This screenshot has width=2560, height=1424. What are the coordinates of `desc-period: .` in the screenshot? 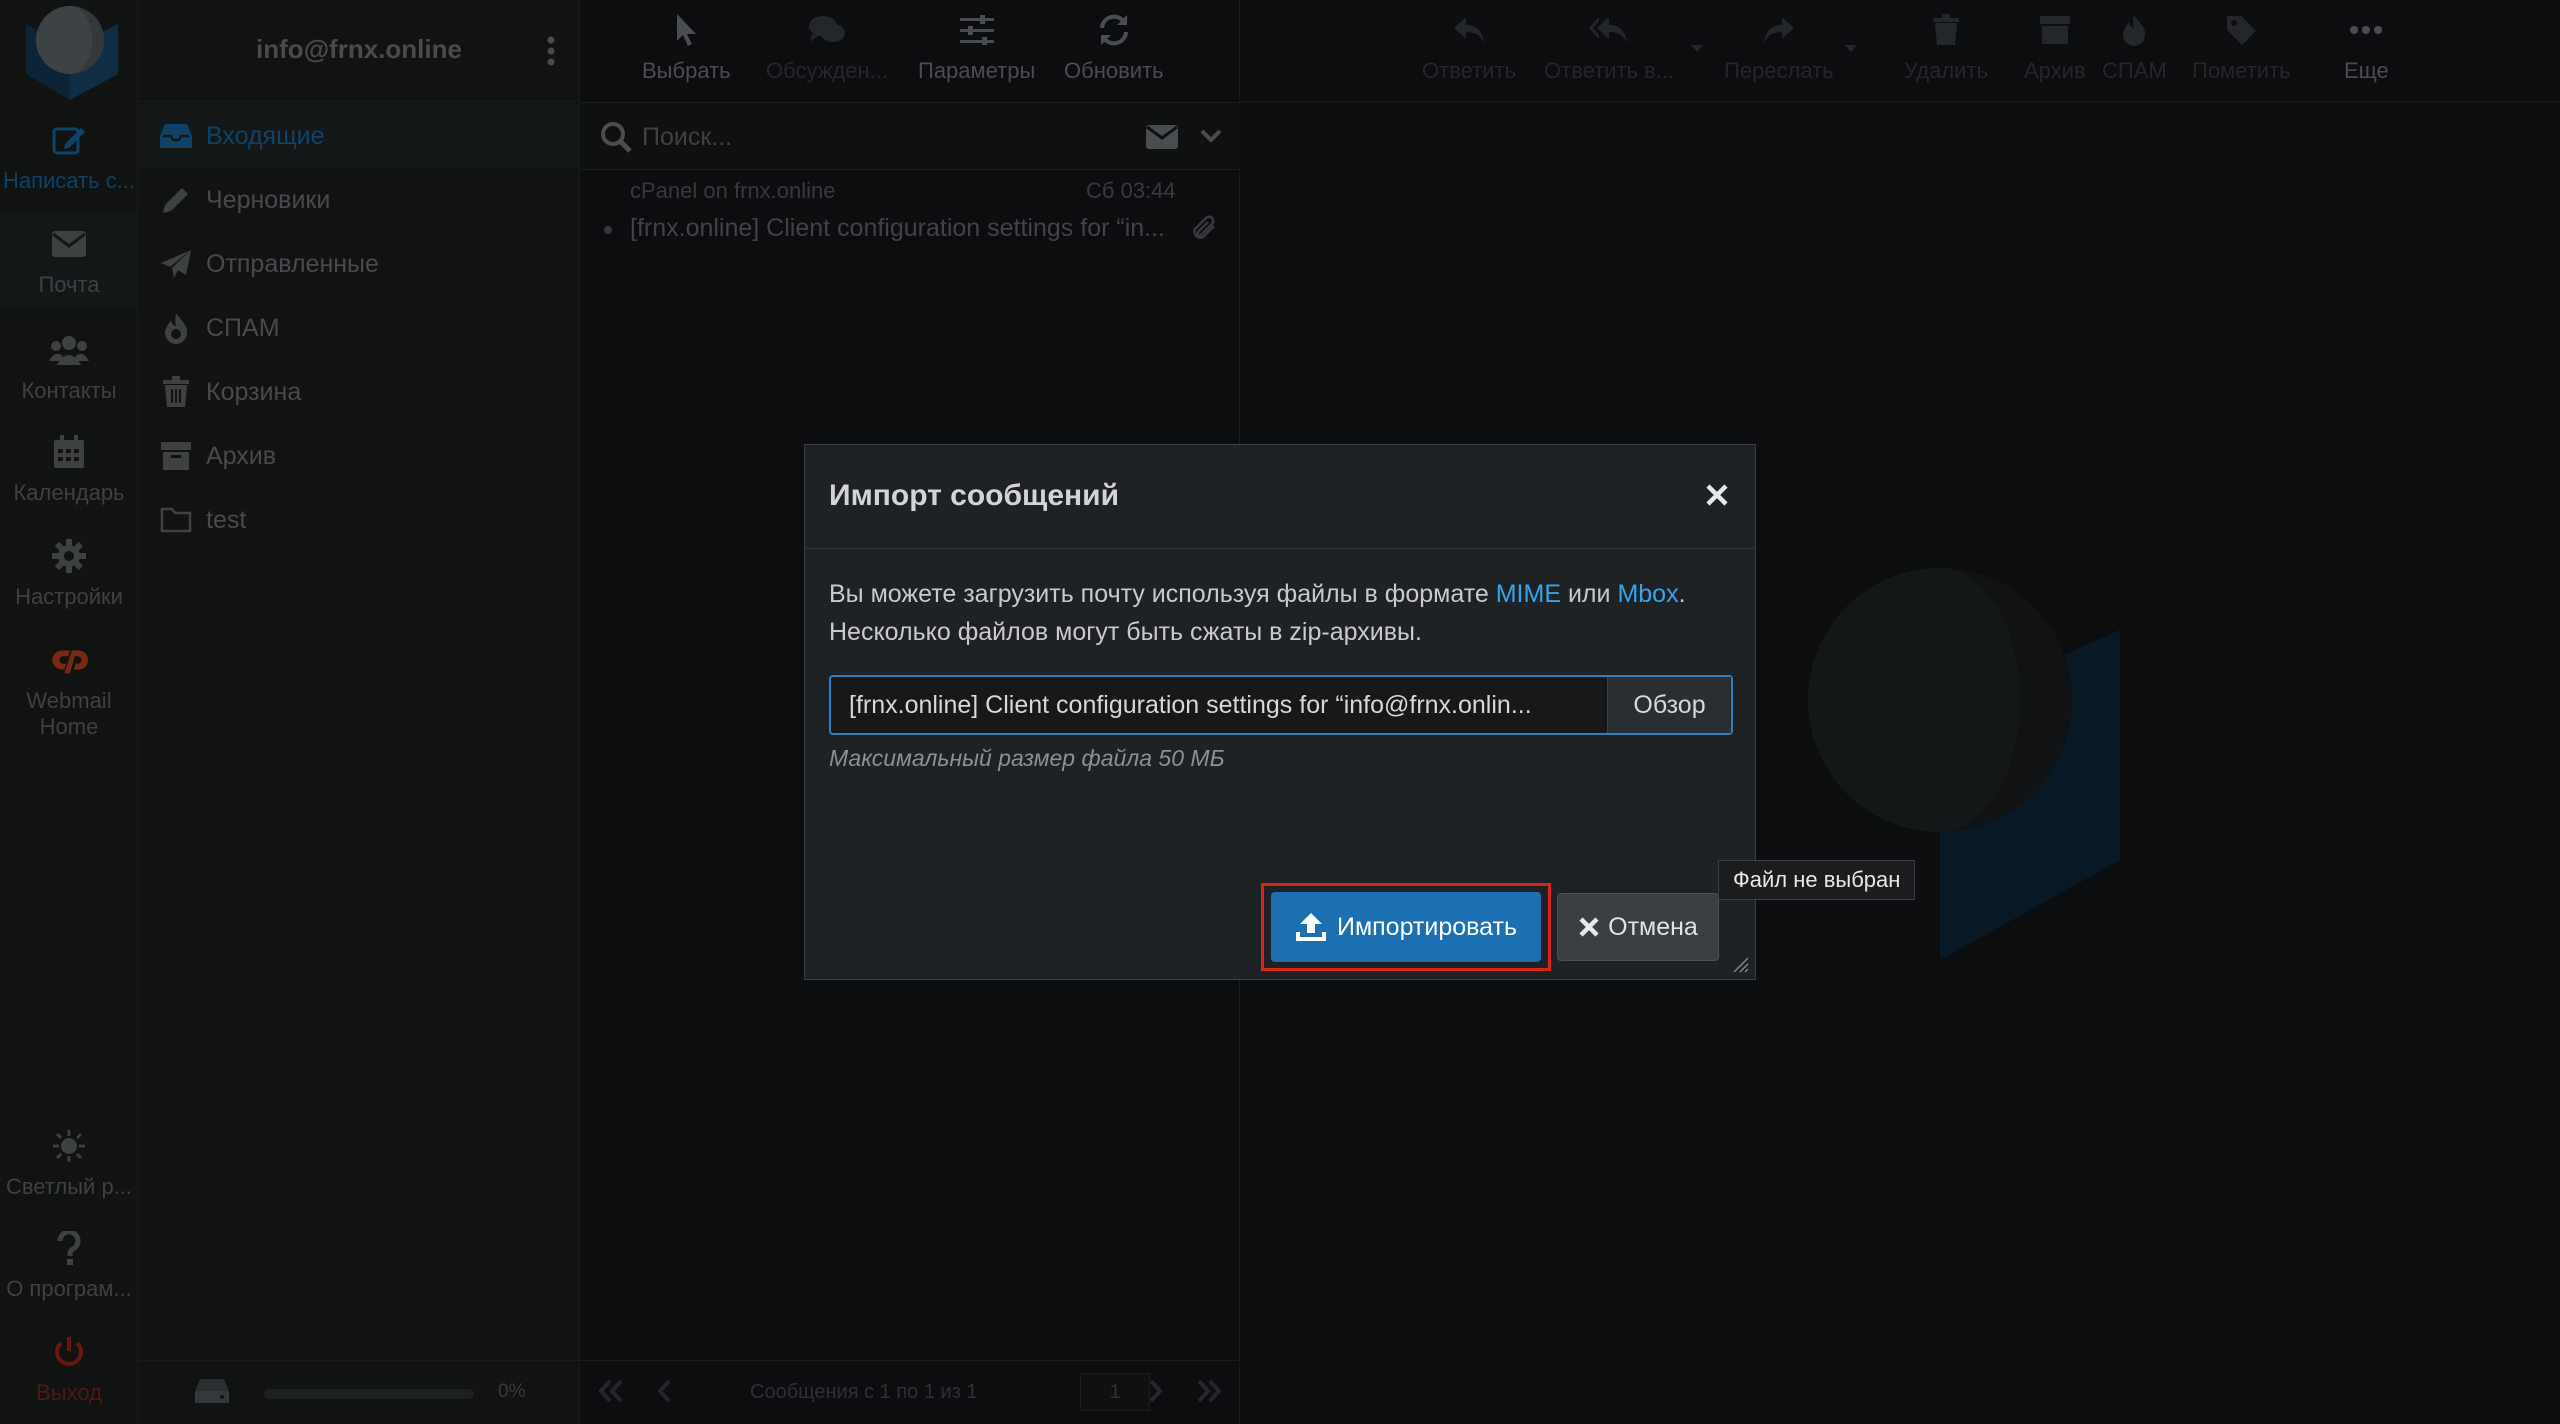 It's located at (1682, 594).